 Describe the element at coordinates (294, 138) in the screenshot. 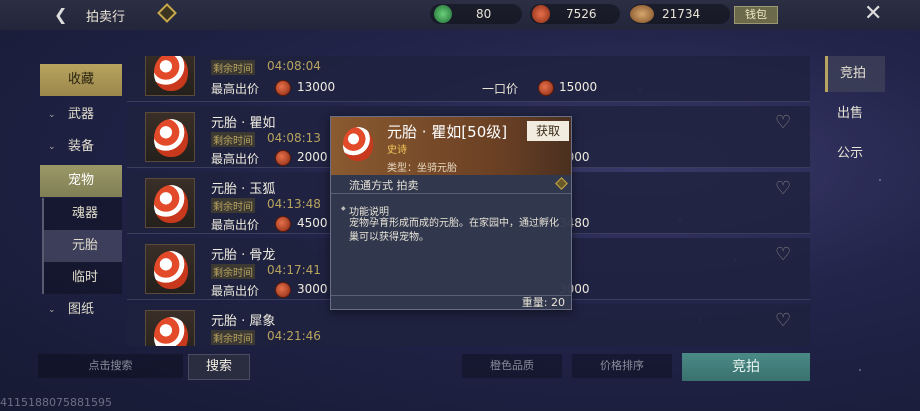

I see `time-remaining: 04:08:13` at that location.